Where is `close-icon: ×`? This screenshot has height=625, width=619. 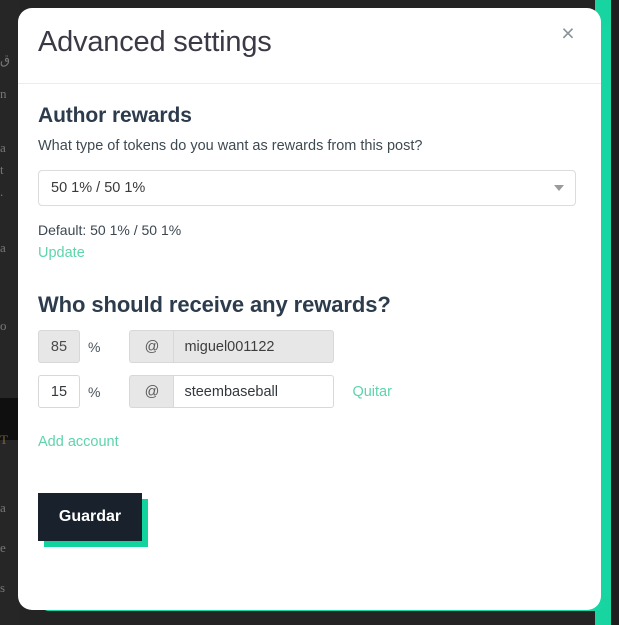 close-icon: × is located at coordinates (568, 33).